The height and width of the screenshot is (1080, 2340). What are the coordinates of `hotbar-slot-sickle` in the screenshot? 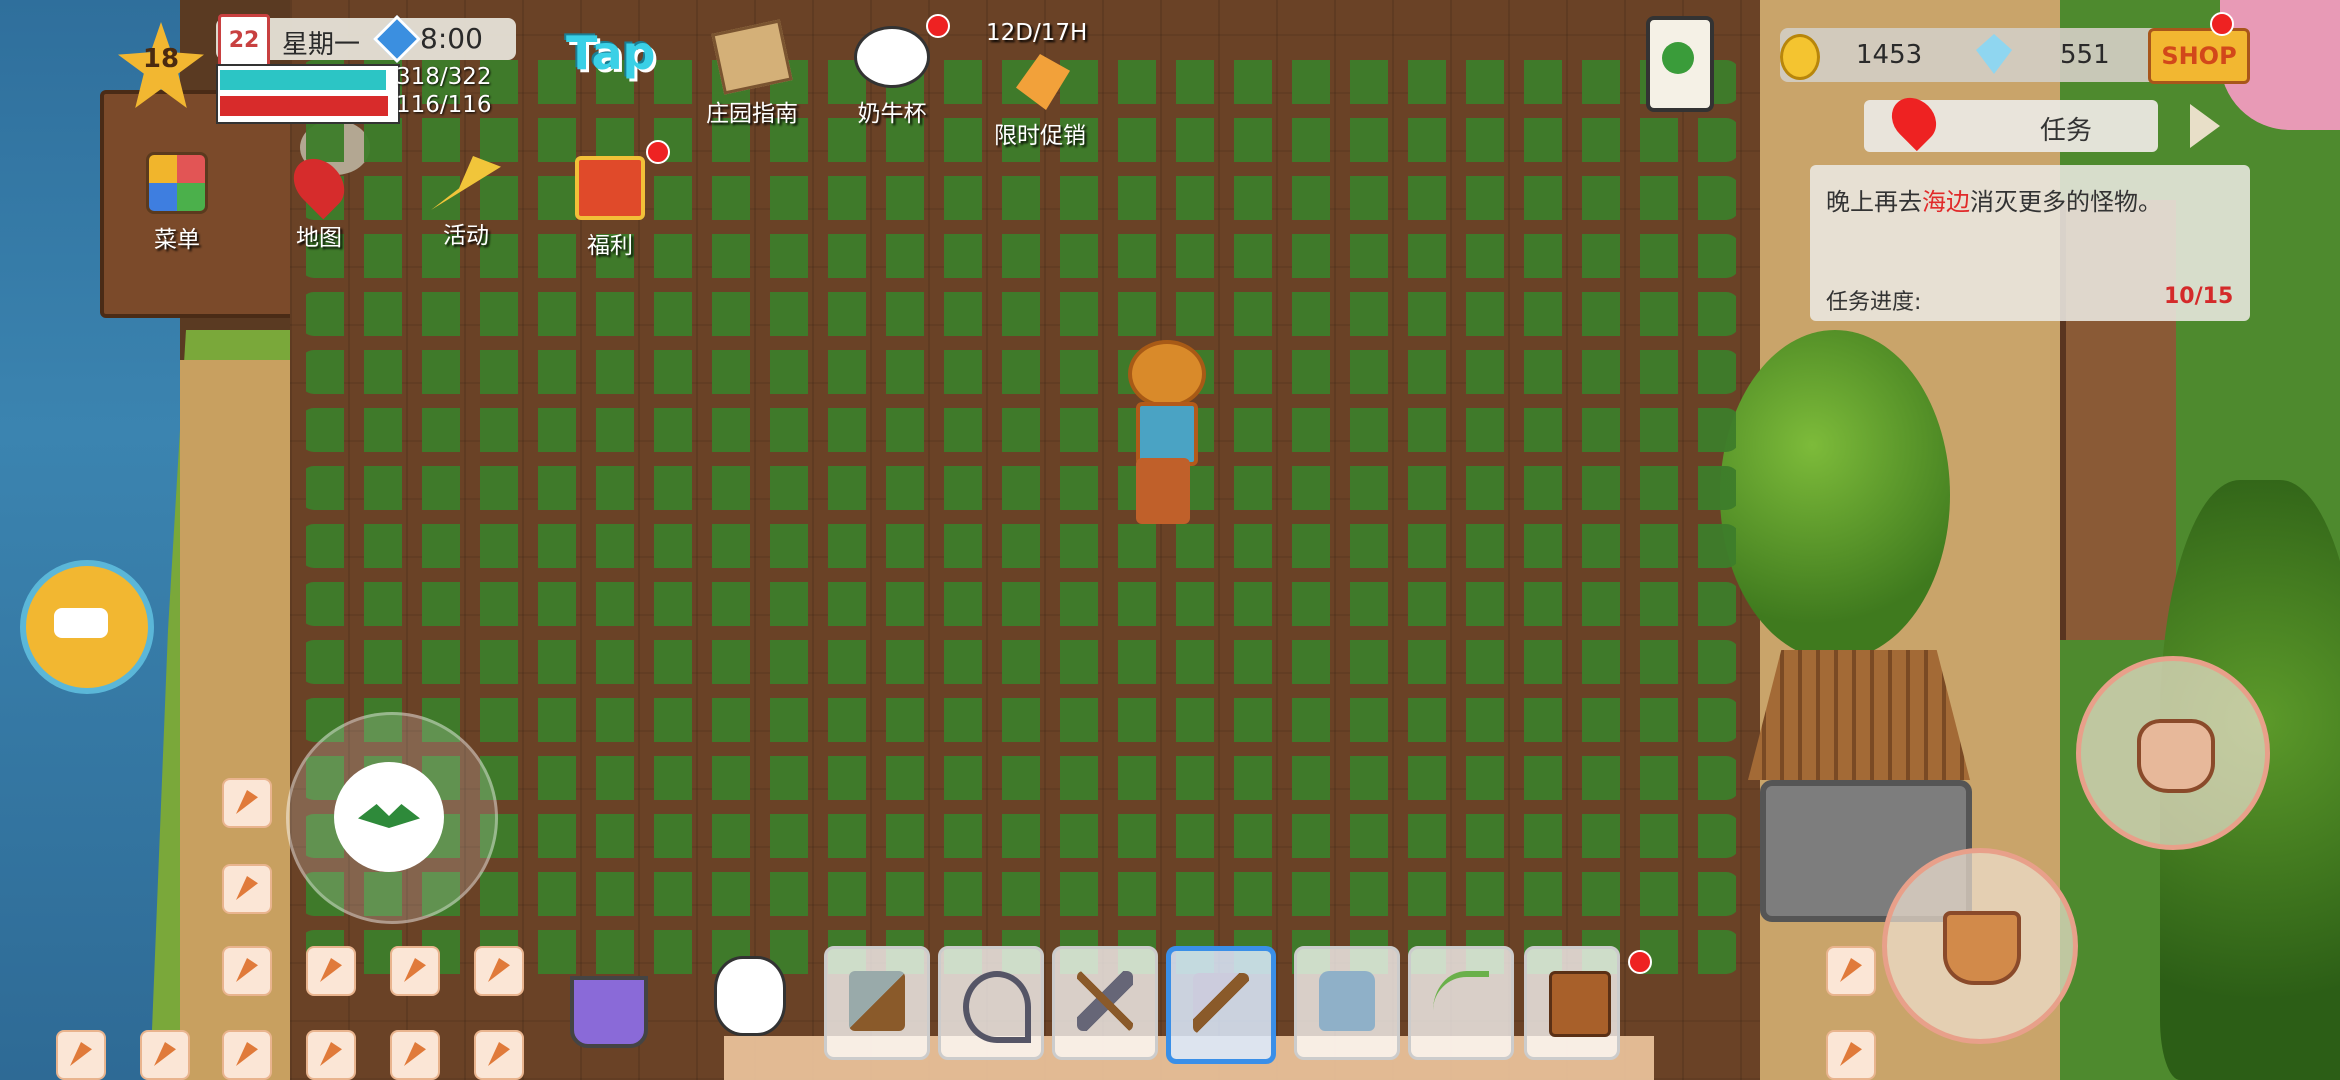 It's located at (991, 1003).